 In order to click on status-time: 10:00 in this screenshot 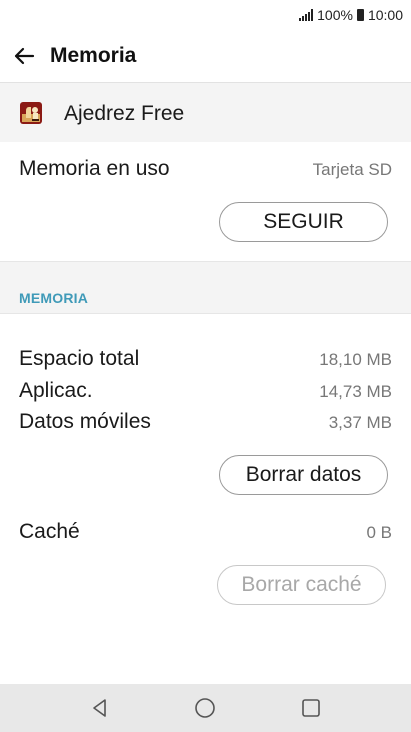, I will do `click(385, 15)`.